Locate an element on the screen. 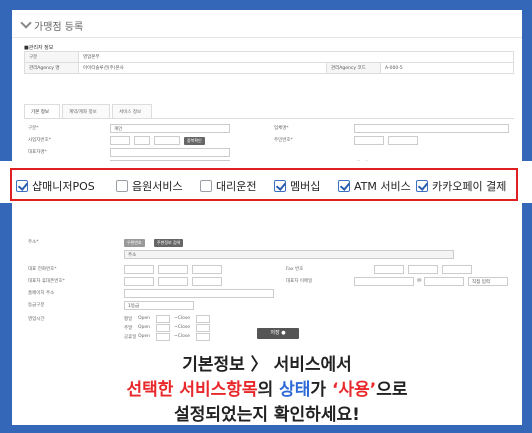 The image size is (532, 433). tab-basic-info: 기본 정보 is located at coordinates (42, 111).